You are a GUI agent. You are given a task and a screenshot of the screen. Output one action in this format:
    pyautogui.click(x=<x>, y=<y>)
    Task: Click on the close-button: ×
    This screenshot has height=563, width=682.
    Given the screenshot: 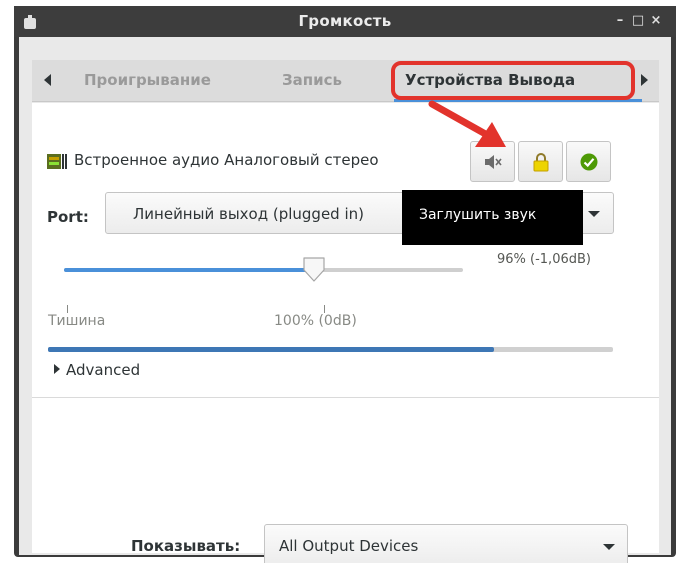 What is the action you would take?
    pyautogui.click(x=656, y=21)
    